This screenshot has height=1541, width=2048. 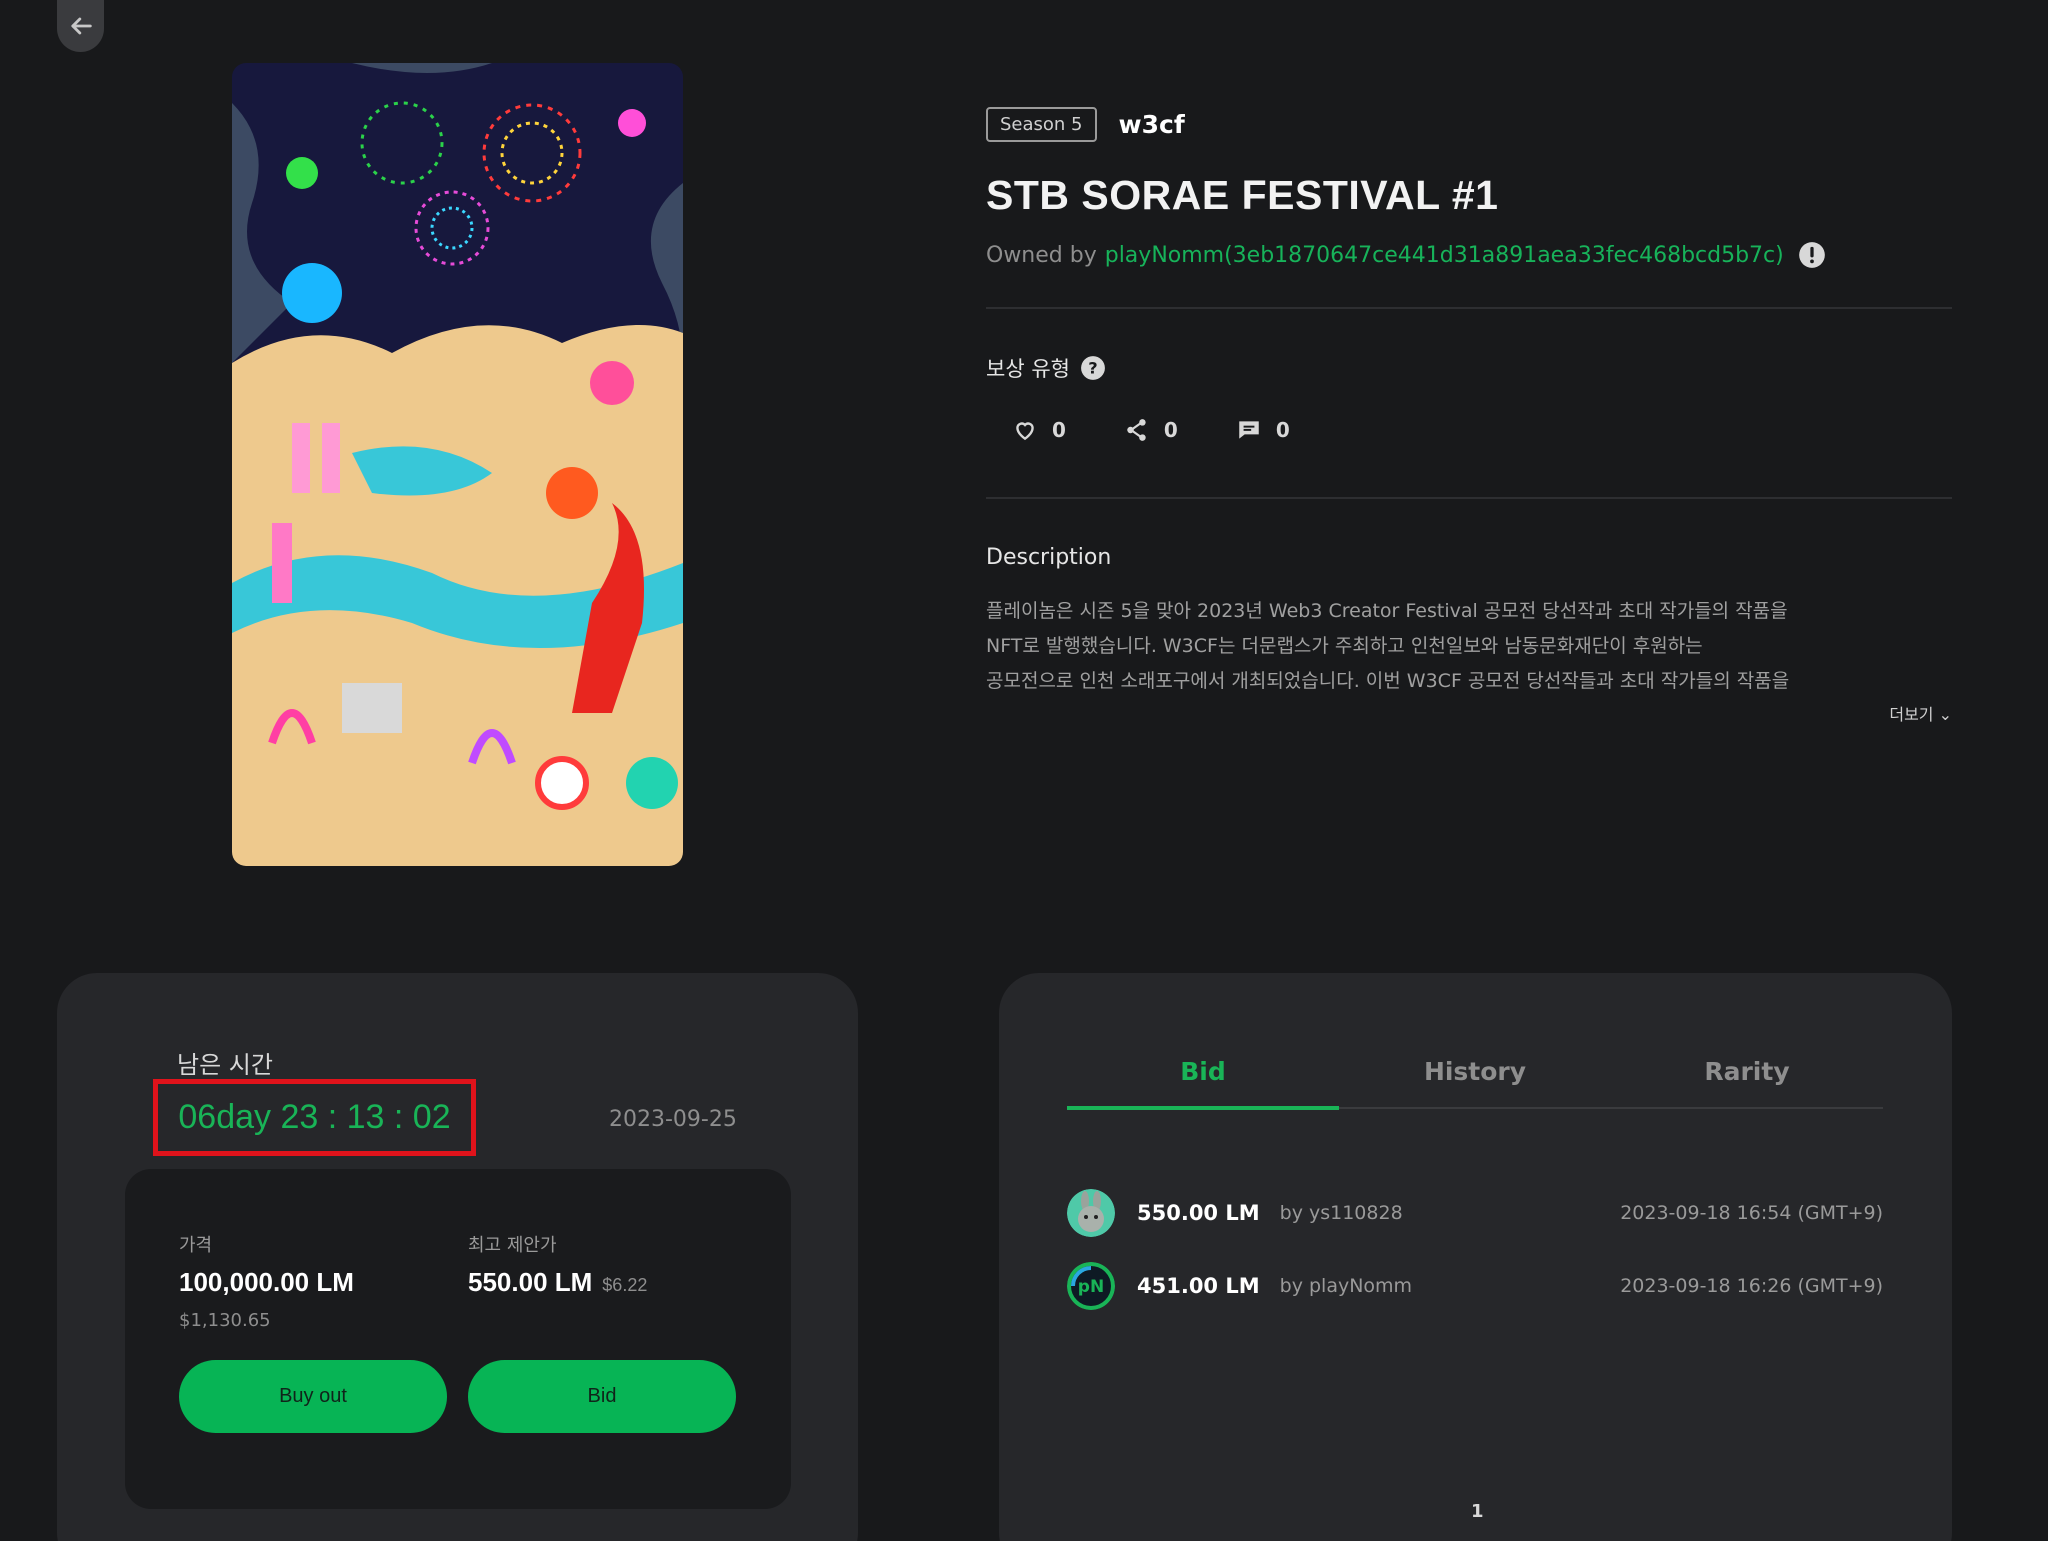 I want to click on more-button: 더보기 ⌄, so click(x=1469, y=713).